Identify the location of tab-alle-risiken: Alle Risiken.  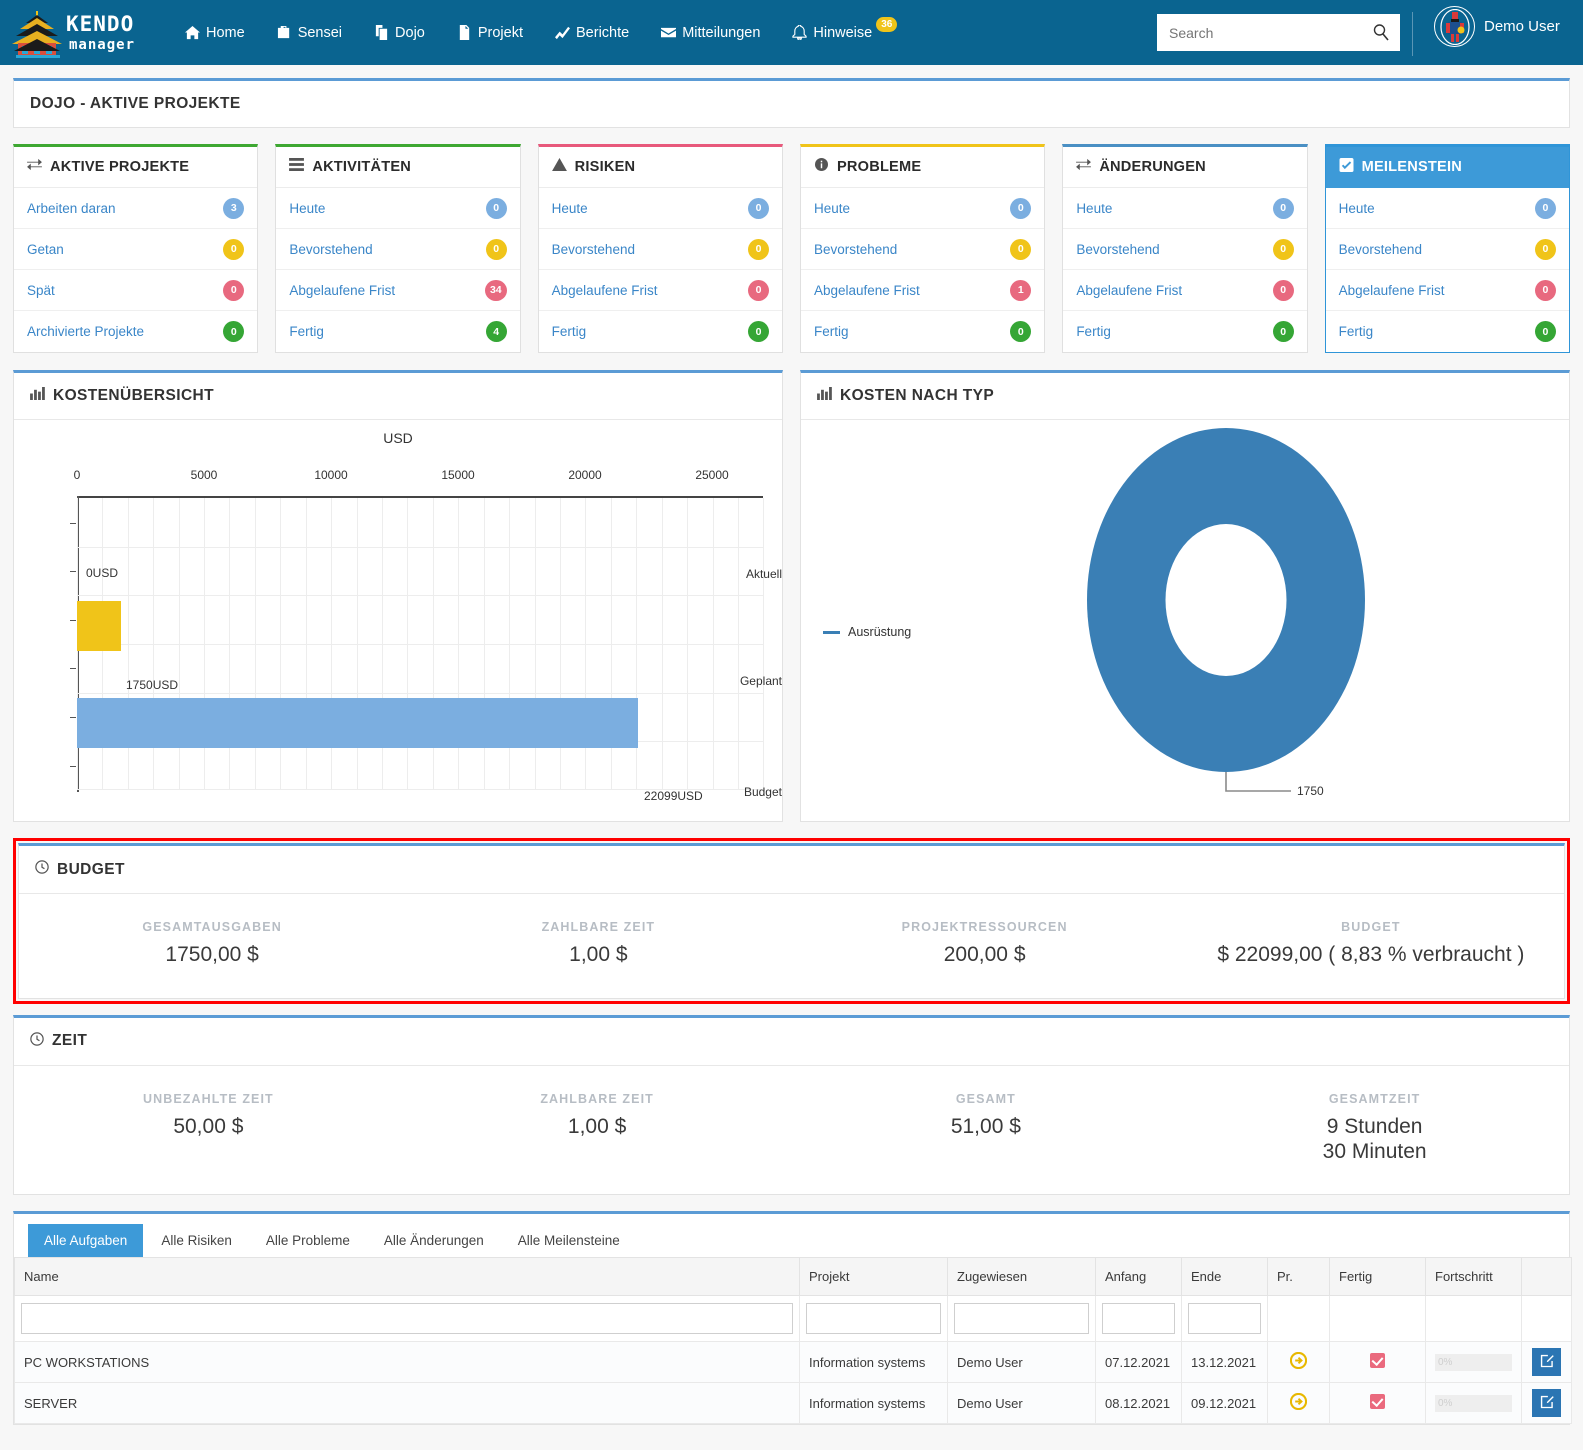
(196, 1240).